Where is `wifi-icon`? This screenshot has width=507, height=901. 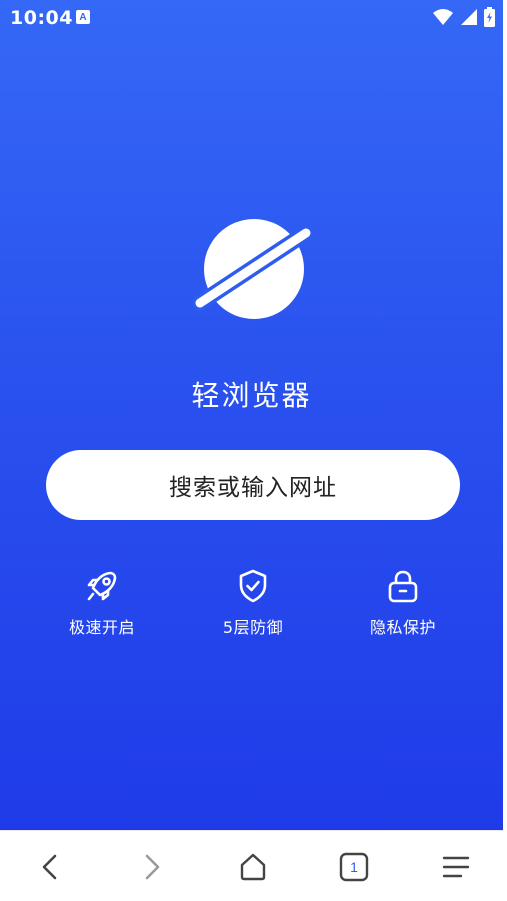 wifi-icon is located at coordinates (443, 17).